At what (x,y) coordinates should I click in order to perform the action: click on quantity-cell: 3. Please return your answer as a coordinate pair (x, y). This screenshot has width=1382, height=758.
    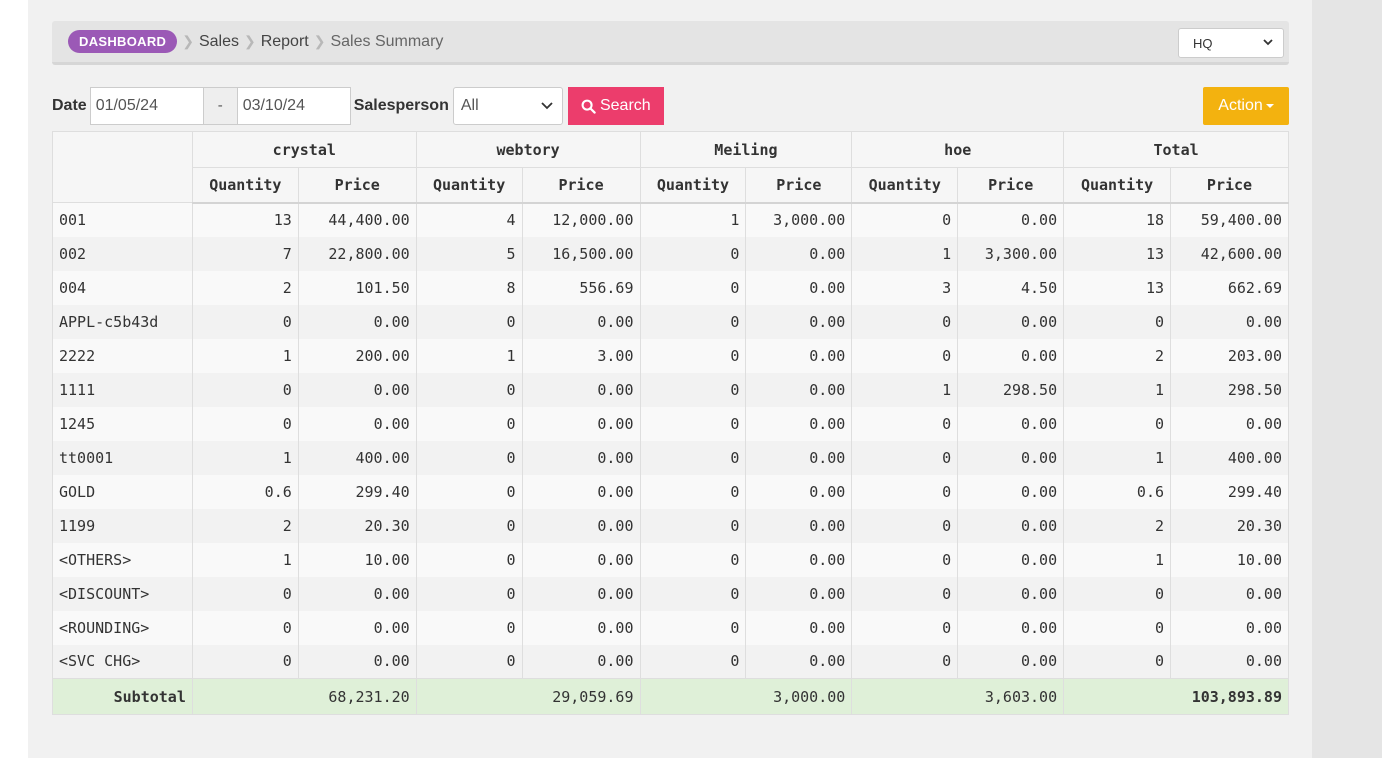
    Looking at the image, I should click on (905, 287).